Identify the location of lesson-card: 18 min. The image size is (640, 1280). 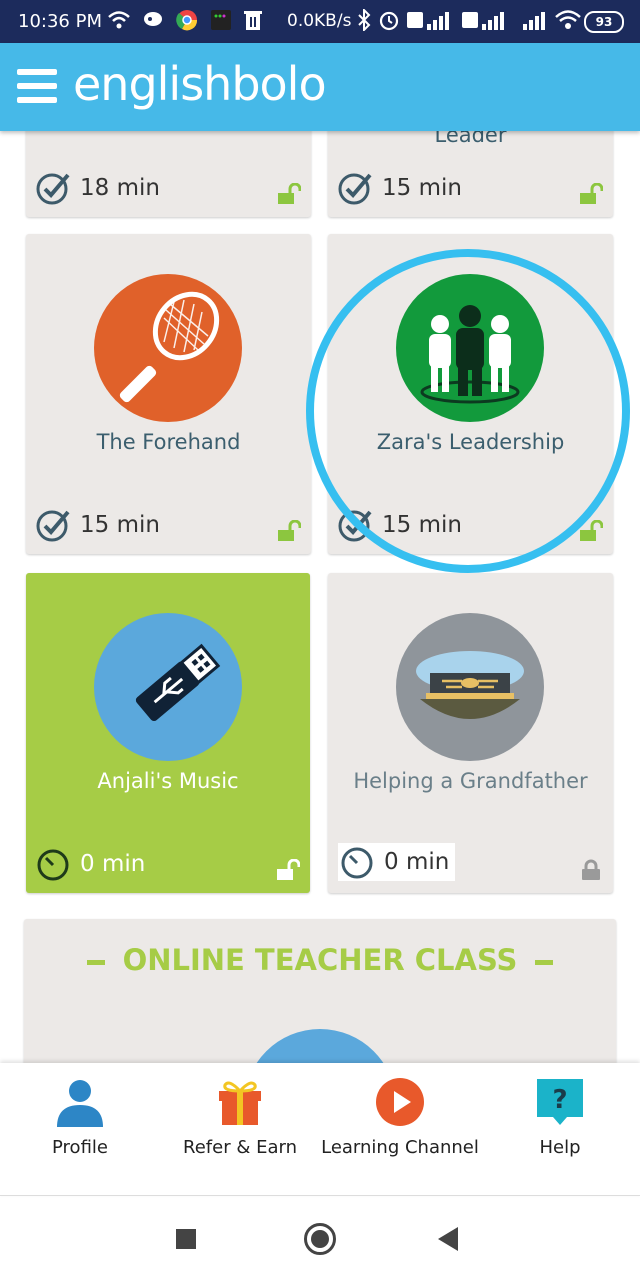
(168, 174).